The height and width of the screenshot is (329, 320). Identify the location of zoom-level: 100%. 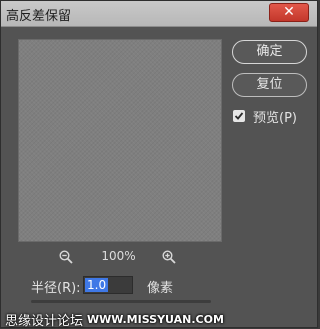
(118, 256).